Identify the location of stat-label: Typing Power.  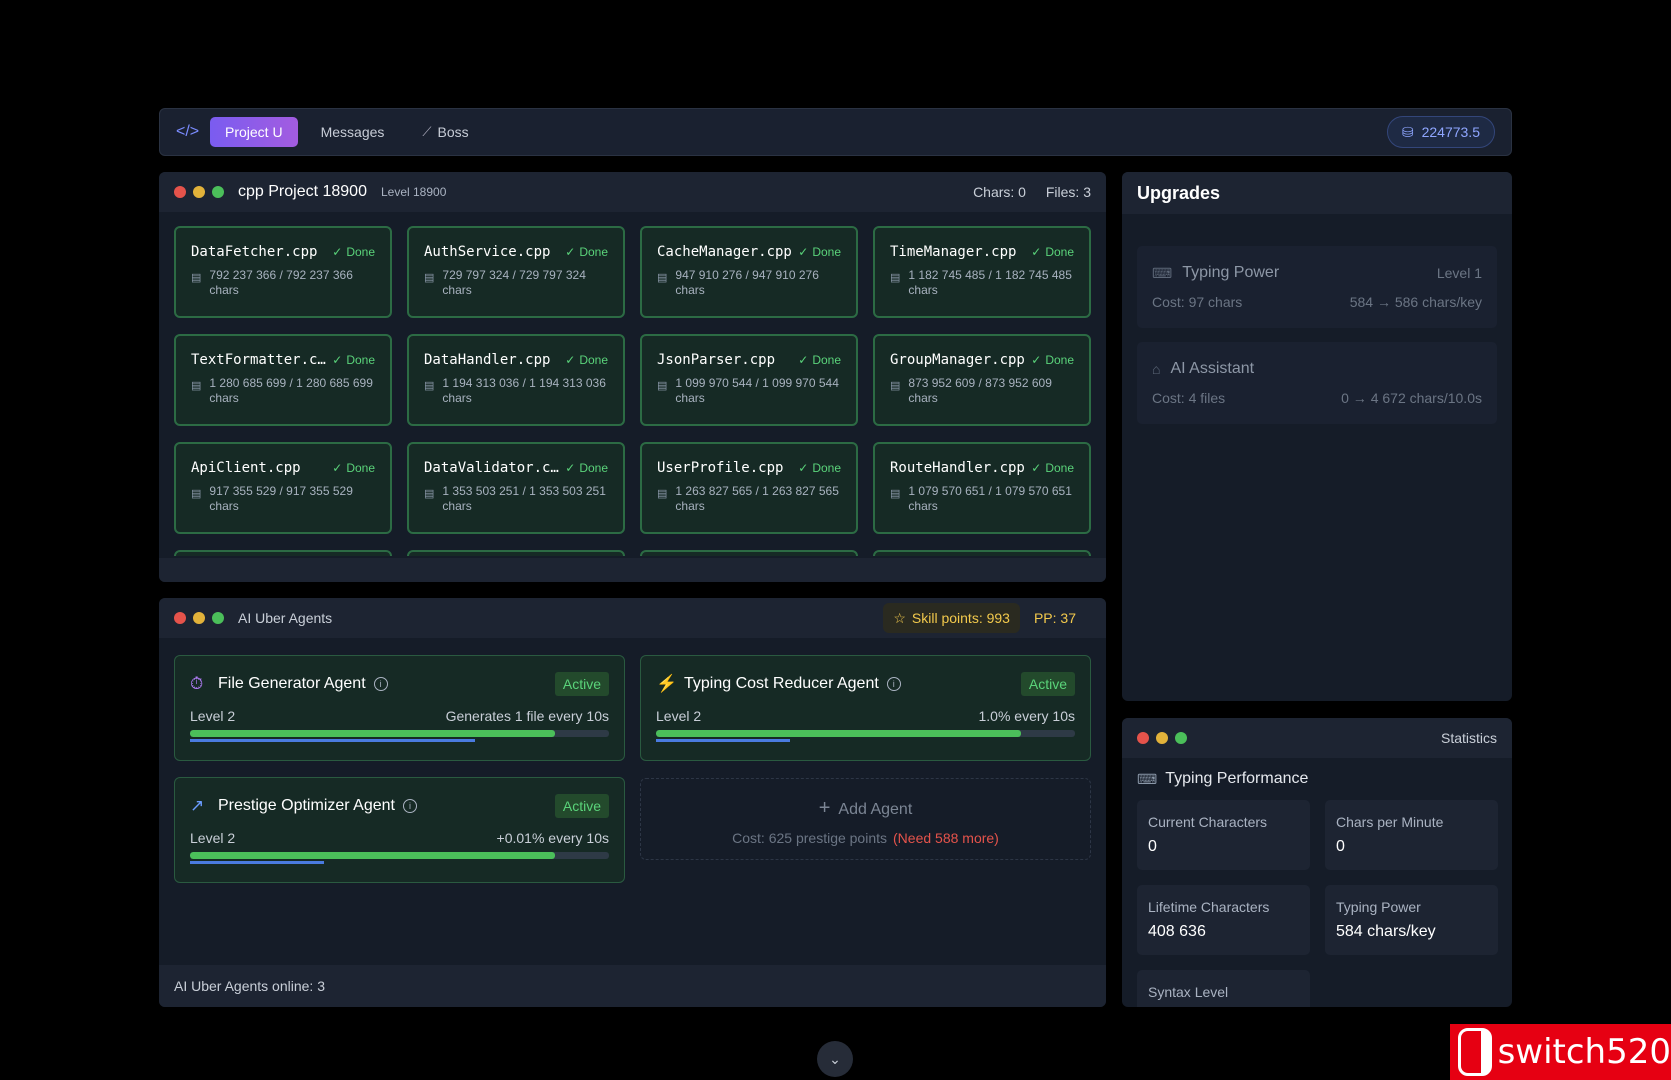
(1378, 907).